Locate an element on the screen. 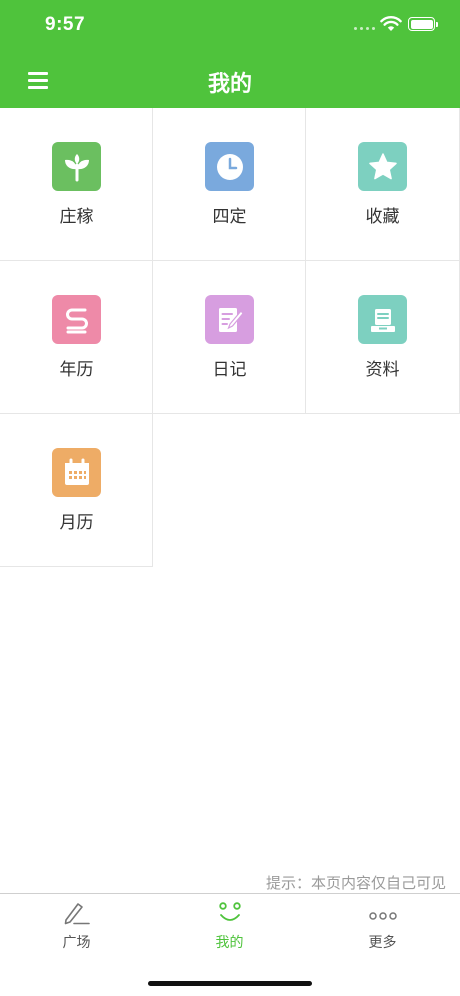  tab-square: 广场 is located at coordinates (76, 927).